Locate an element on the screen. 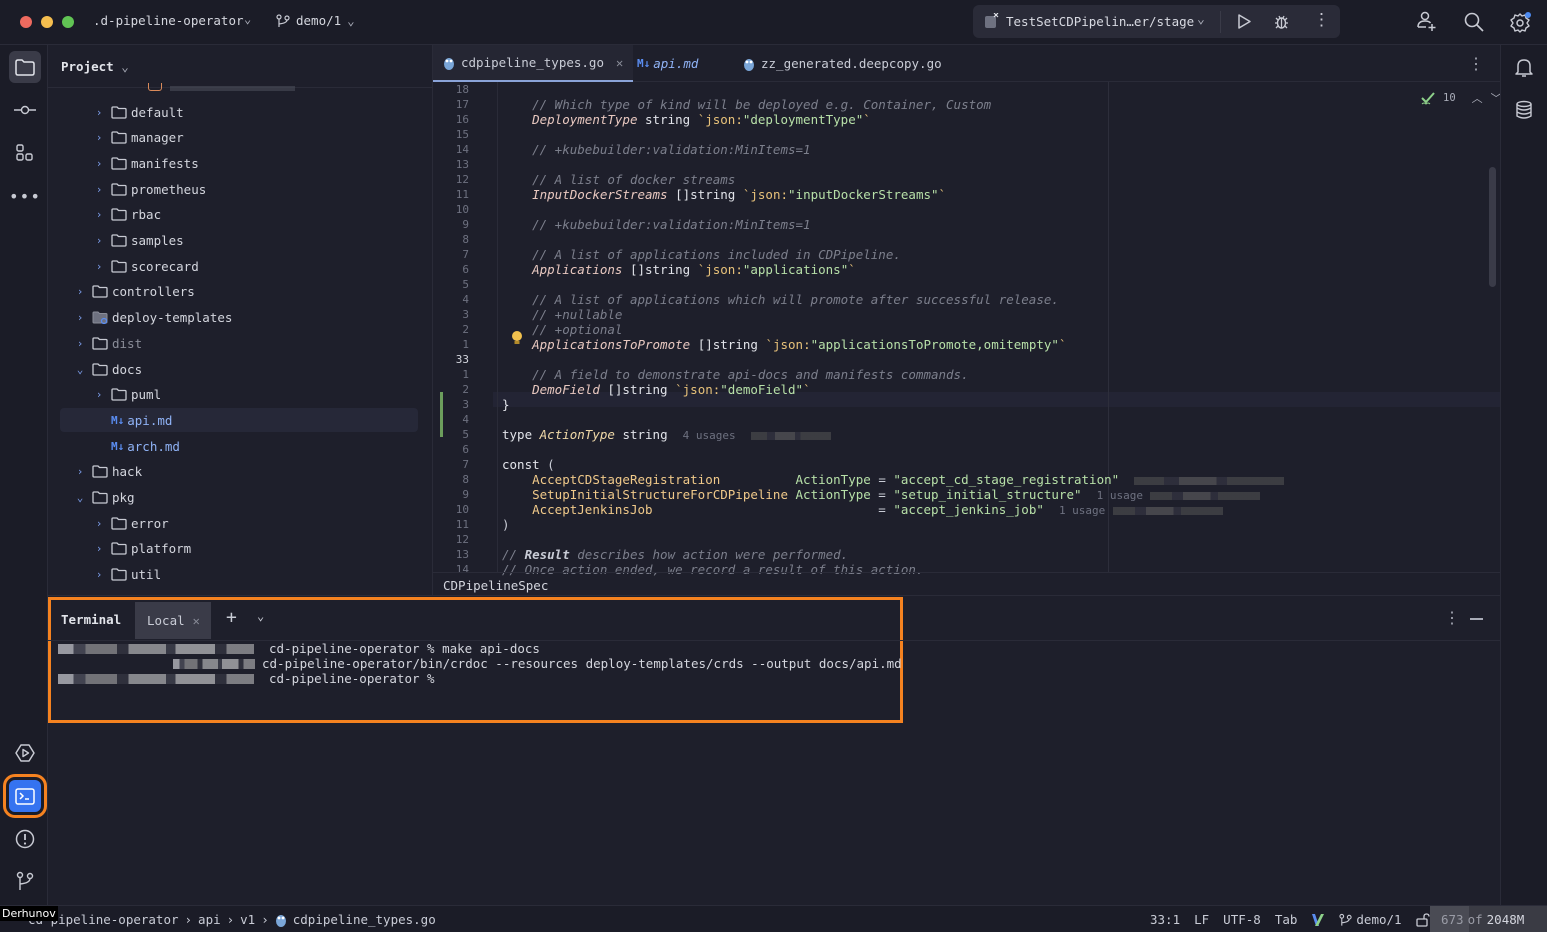  window-minimize-button is located at coordinates (47, 22).